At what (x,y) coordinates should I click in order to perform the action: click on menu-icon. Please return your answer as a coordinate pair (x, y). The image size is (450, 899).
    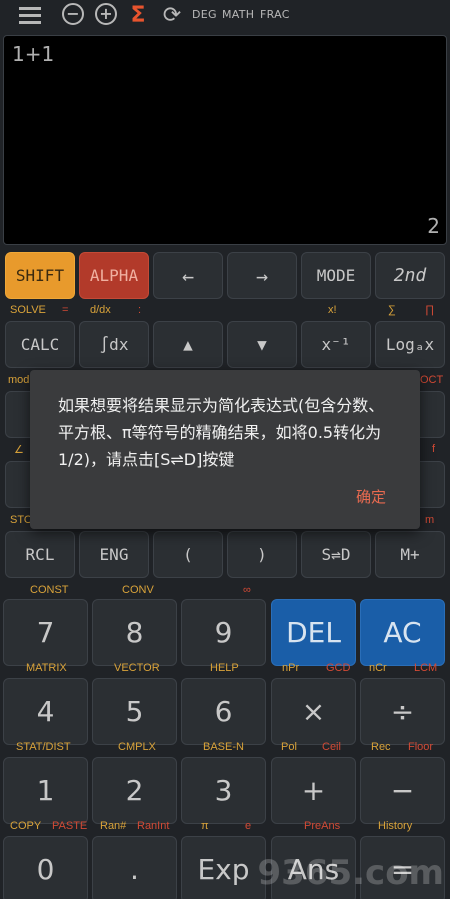
    Looking at the image, I should click on (30, 15).